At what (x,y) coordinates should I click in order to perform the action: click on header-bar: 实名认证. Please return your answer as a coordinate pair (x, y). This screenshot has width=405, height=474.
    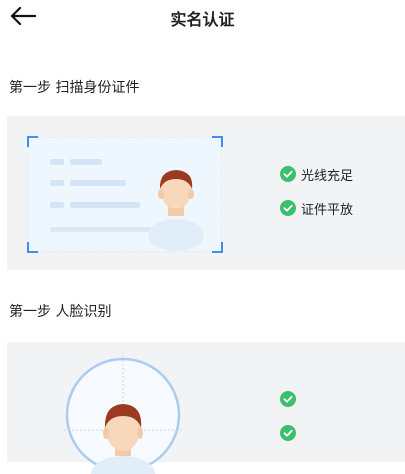
    Looking at the image, I should click on (202, 17).